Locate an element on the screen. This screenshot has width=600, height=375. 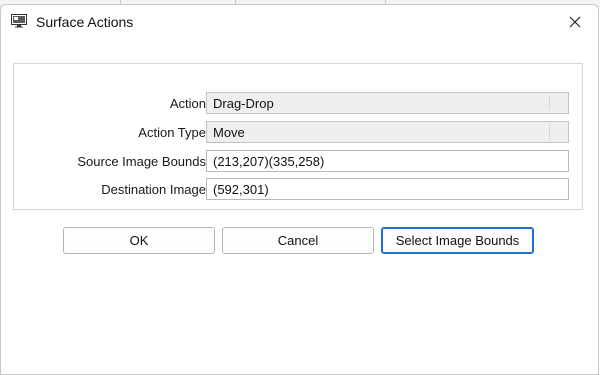
source-bounds-row: Source Image Bounds (213,207)(335,258) is located at coordinates (298, 162).